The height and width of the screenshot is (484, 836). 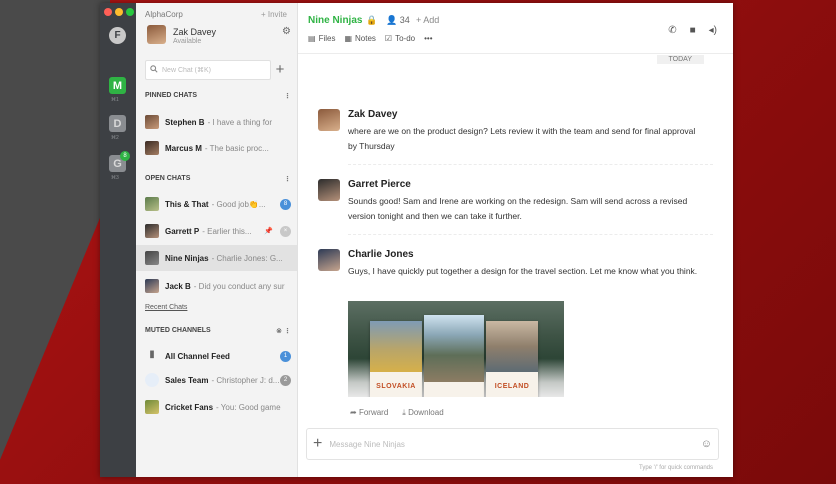 What do you see at coordinates (335, 20) in the screenshot?
I see `channel-title: Nine Ninjas` at bounding box center [335, 20].